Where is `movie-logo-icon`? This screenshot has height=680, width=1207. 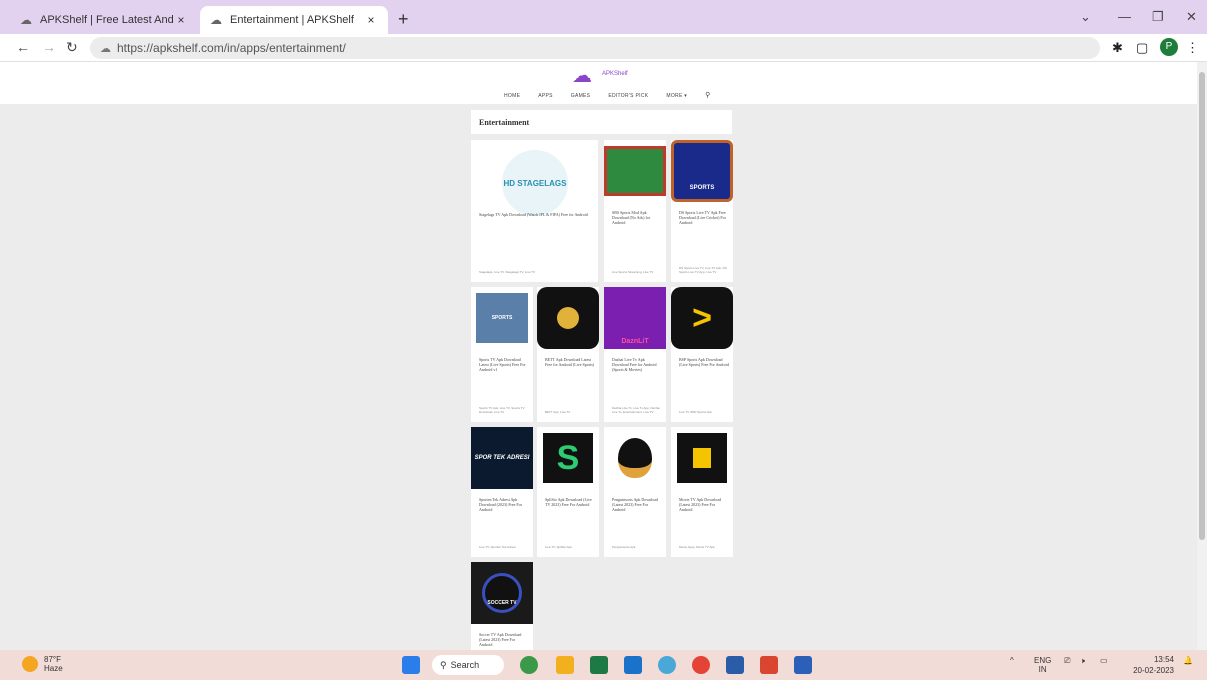 movie-logo-icon is located at coordinates (702, 458).